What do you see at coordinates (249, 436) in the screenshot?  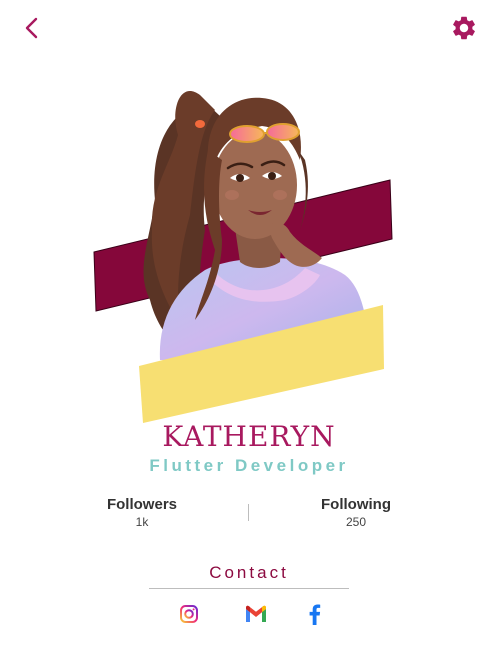 I see `profile-name: KATHERYN` at bounding box center [249, 436].